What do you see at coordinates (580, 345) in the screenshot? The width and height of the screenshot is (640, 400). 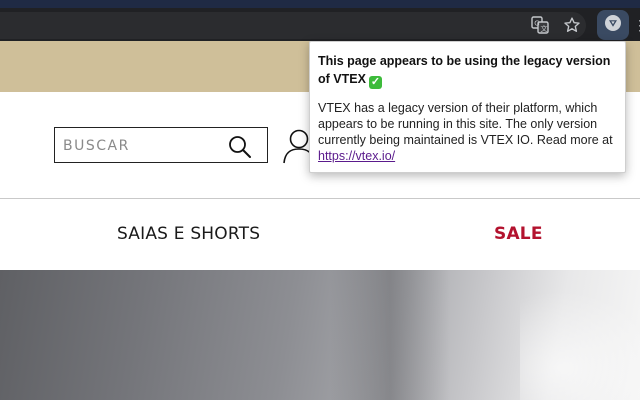 I see `hero-fabric-highlight` at bounding box center [580, 345].